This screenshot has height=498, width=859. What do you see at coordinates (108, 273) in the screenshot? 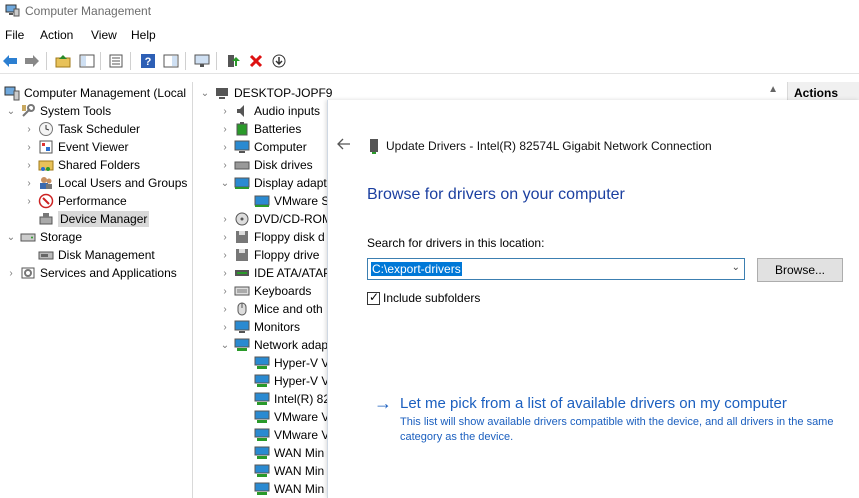
I see `tree-label: Services and Applications` at bounding box center [108, 273].